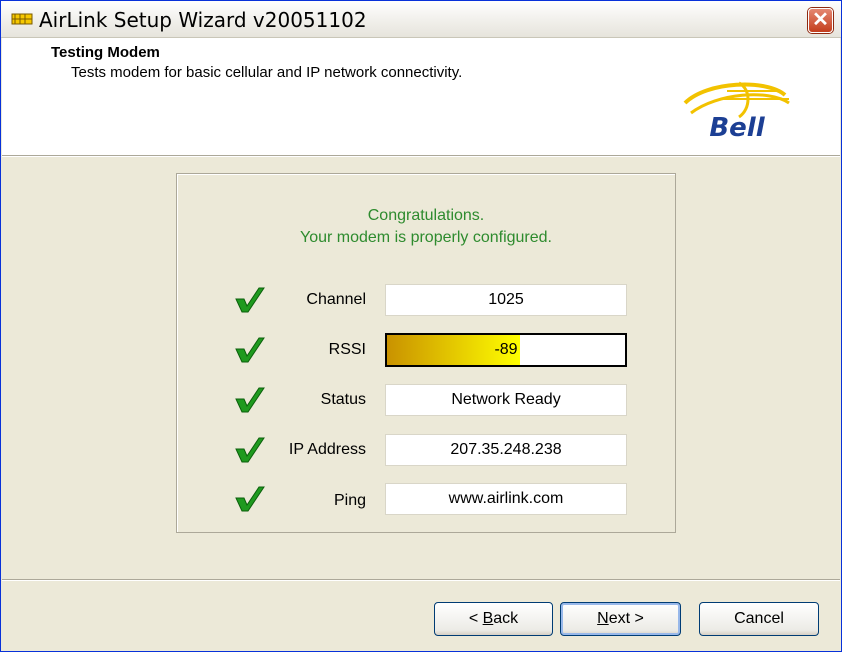 This screenshot has width=842, height=652. I want to click on next-label-rest: ext >, so click(626, 618).